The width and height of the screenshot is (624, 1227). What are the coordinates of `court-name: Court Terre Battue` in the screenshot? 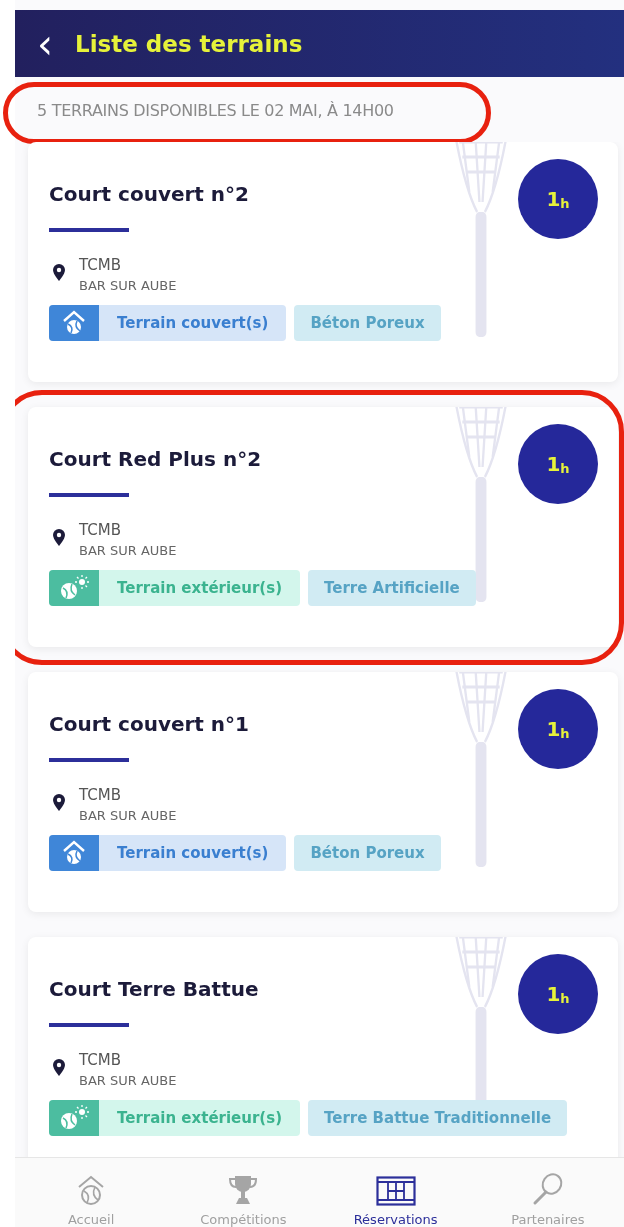 It's located at (154, 990).